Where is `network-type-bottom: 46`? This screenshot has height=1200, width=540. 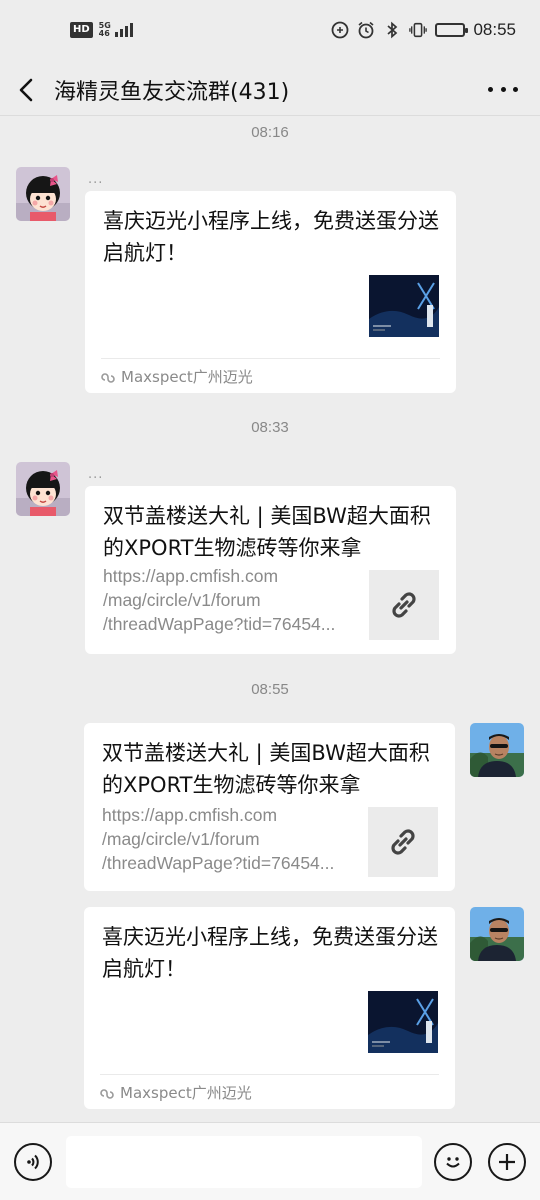
network-type-bottom: 46 is located at coordinates (104, 33).